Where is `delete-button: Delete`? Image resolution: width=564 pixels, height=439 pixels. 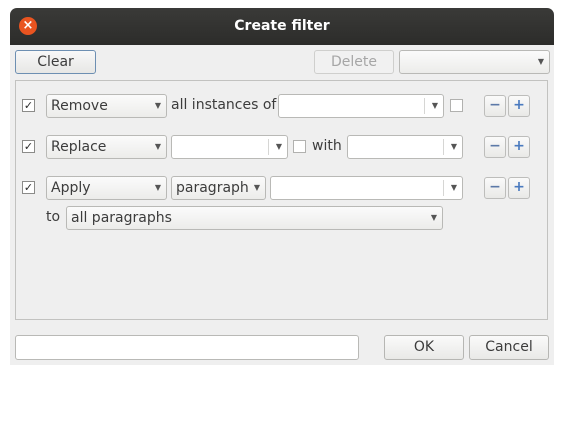
delete-button: Delete is located at coordinates (354, 62).